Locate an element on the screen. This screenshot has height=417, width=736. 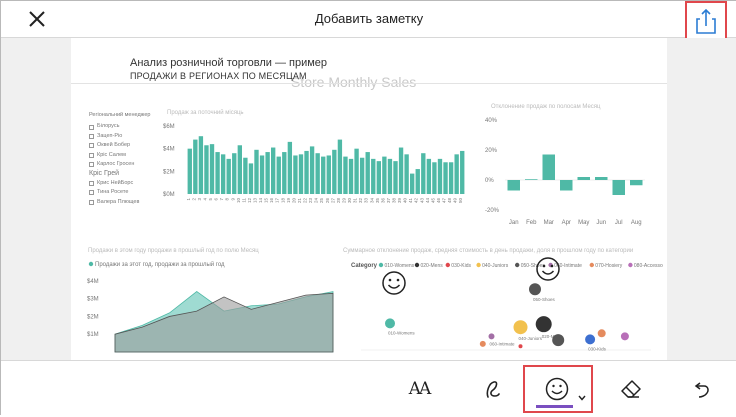
x-tick-label: 39 is located at coordinates (399, 201).